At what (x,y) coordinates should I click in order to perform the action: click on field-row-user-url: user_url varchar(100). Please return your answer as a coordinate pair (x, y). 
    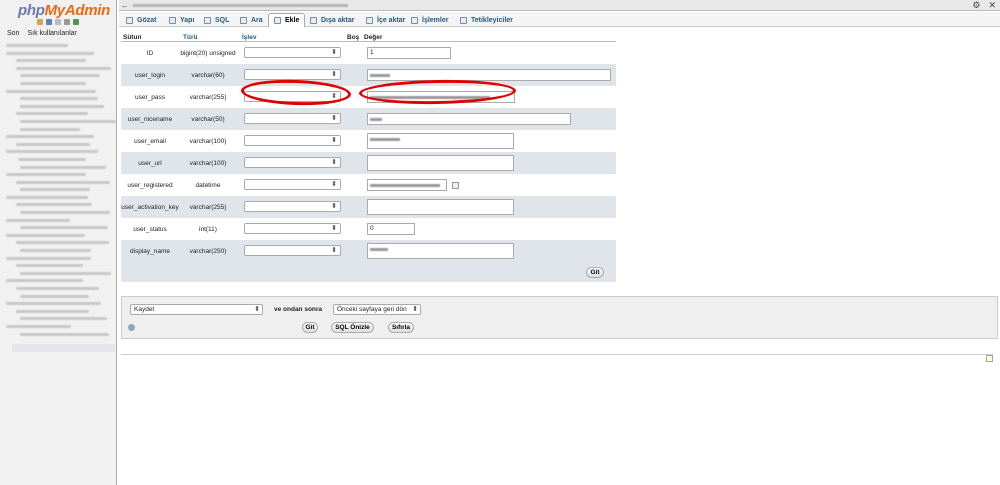
    Looking at the image, I should click on (368, 163).